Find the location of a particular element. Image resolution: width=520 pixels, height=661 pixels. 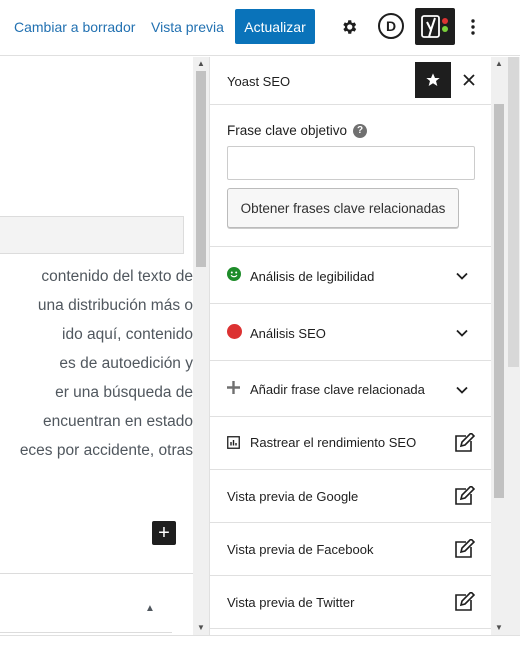

readability-analysis-section: Análisis de legibilidad is located at coordinates (351, 274).